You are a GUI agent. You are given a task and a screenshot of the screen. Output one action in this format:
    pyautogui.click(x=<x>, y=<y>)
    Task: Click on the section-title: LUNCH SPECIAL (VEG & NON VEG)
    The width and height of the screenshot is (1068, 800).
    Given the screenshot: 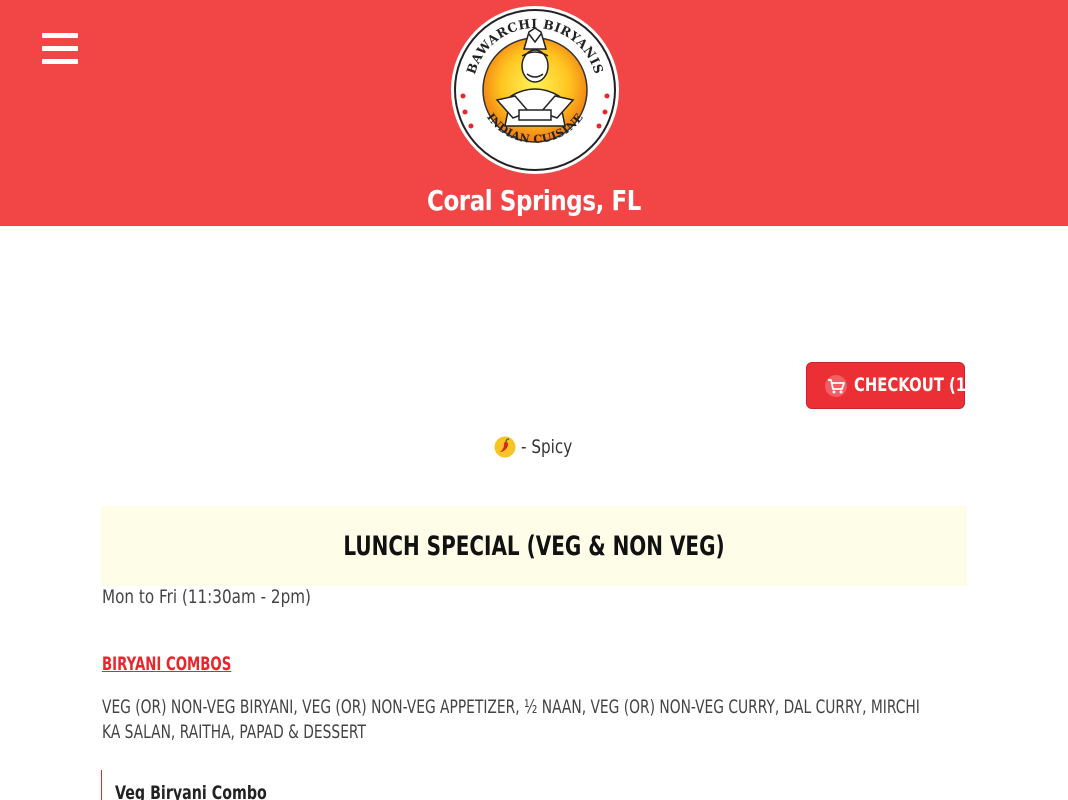 What is the action you would take?
    pyautogui.click(x=534, y=546)
    